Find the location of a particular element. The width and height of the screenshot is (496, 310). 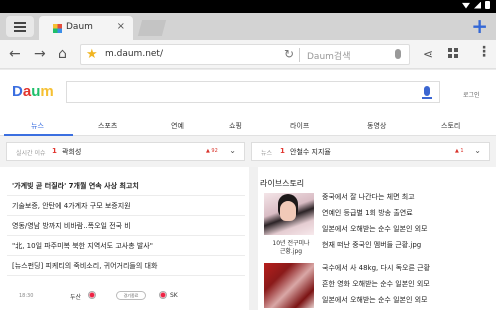

tab-video: 동영상 is located at coordinates (376, 126).